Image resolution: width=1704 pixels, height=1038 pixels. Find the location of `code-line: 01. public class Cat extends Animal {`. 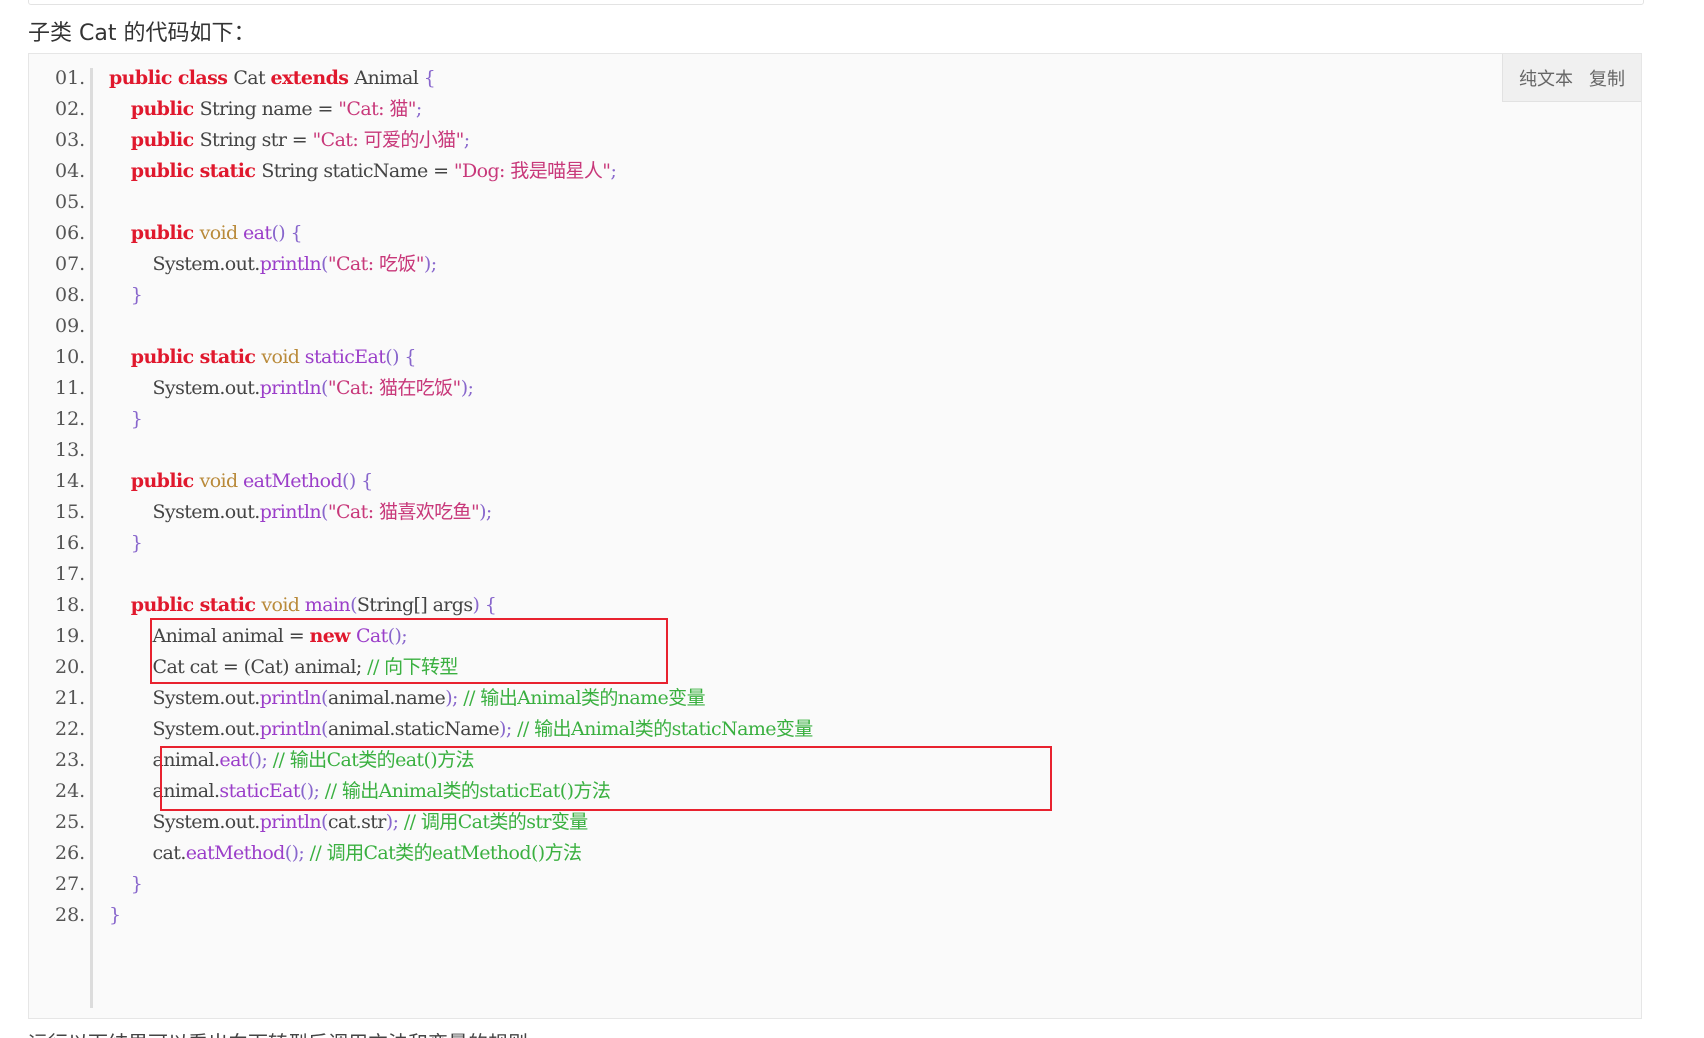

code-line: 01. public class Cat extends Animal { is located at coordinates (779, 78).